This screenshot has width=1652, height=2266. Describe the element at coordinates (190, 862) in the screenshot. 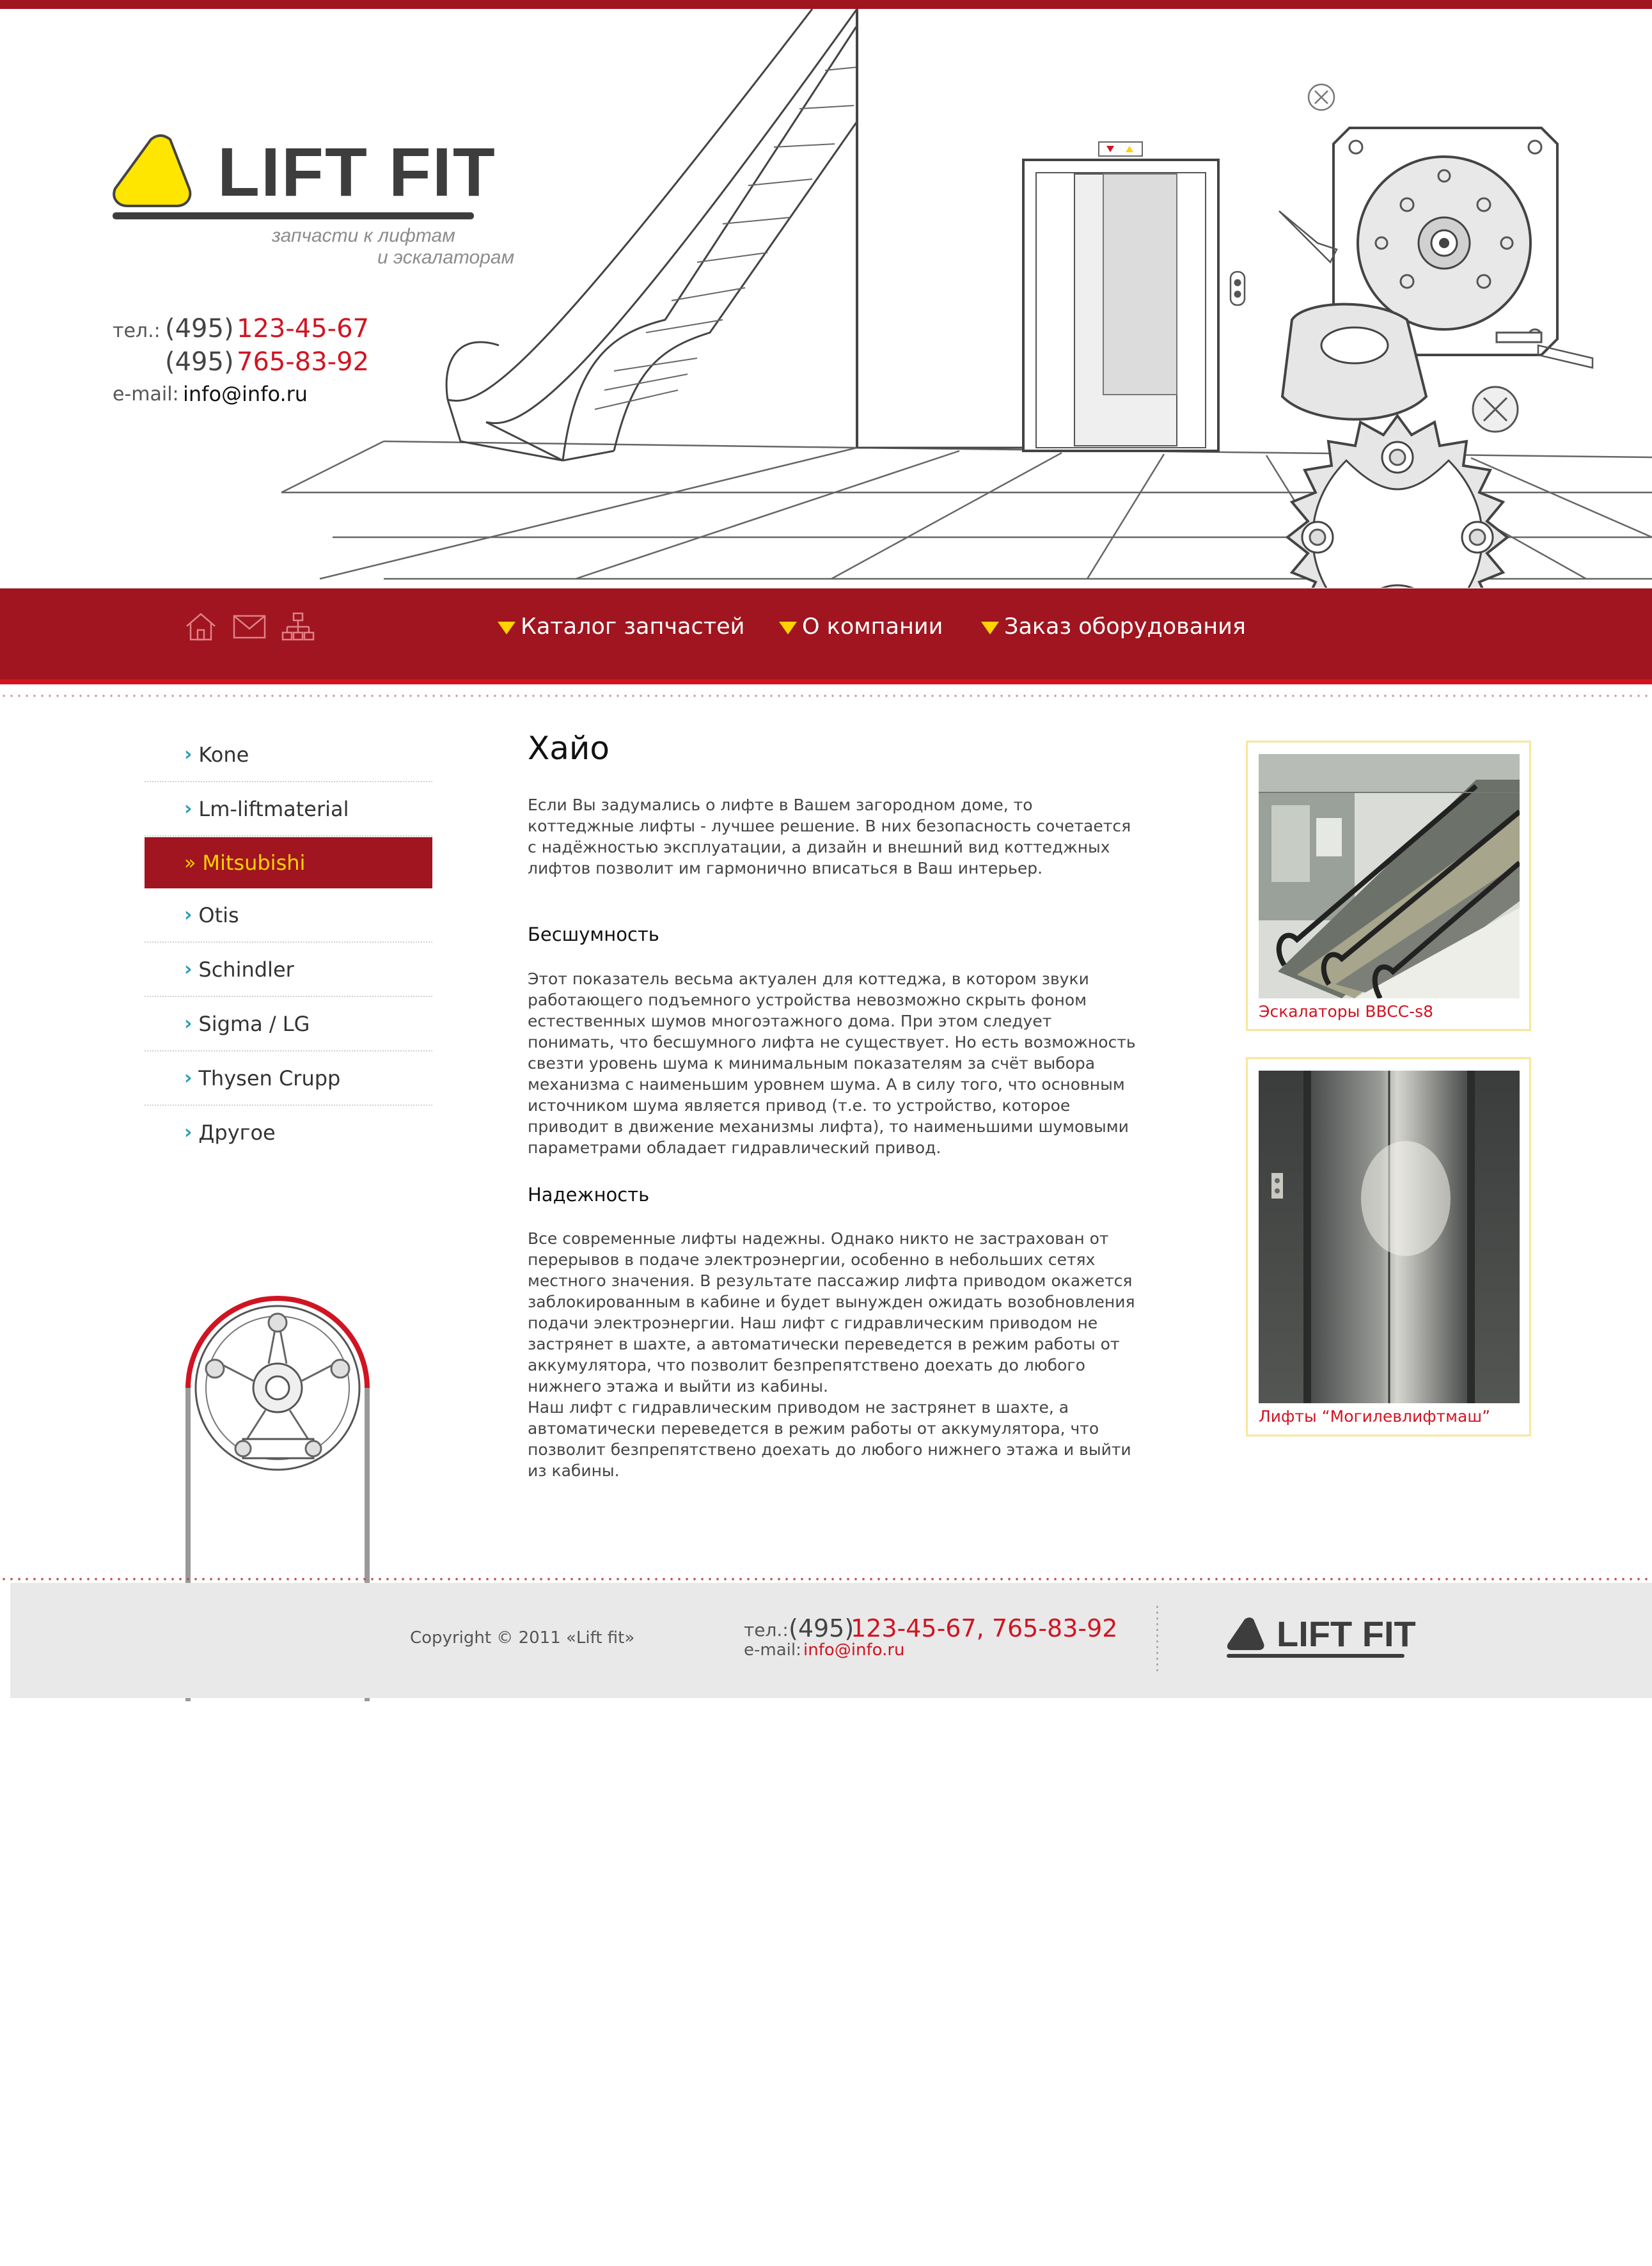

I see `double-chevron-right-icon: »` at that location.